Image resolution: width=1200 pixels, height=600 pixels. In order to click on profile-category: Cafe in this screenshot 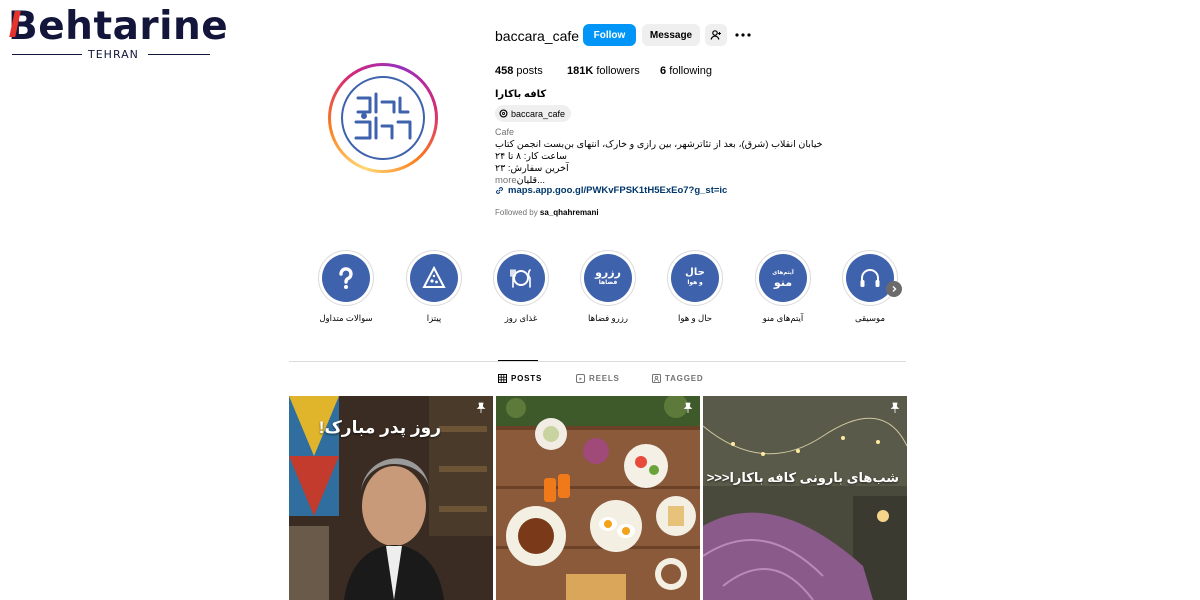, I will do `click(505, 132)`.